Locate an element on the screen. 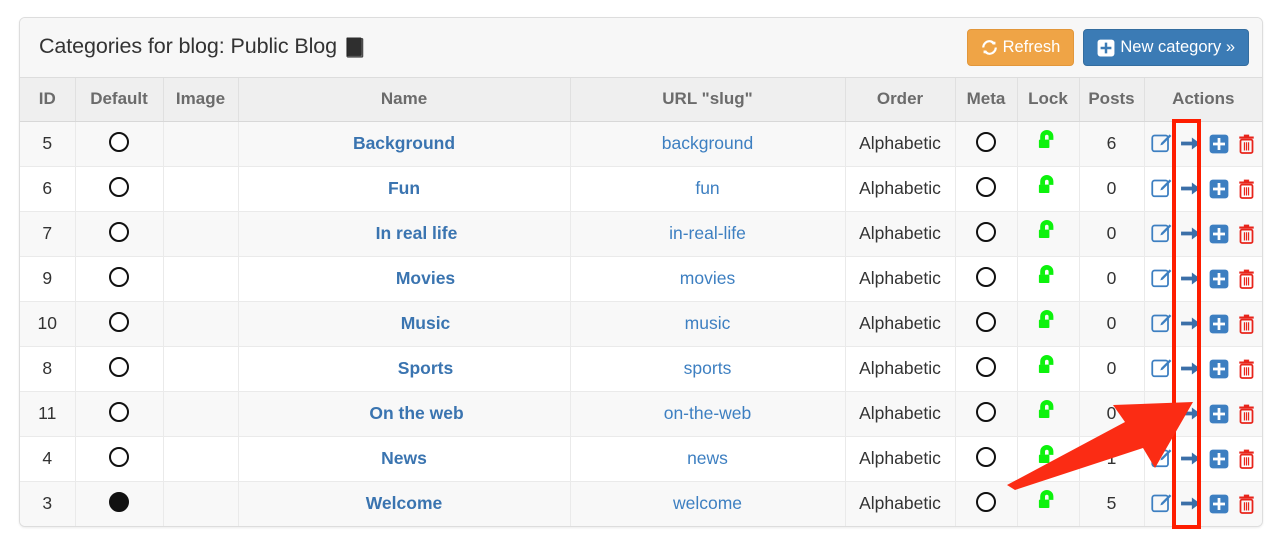 This screenshot has height=548, width=1280. category-name-link: Background is located at coordinates (404, 143).